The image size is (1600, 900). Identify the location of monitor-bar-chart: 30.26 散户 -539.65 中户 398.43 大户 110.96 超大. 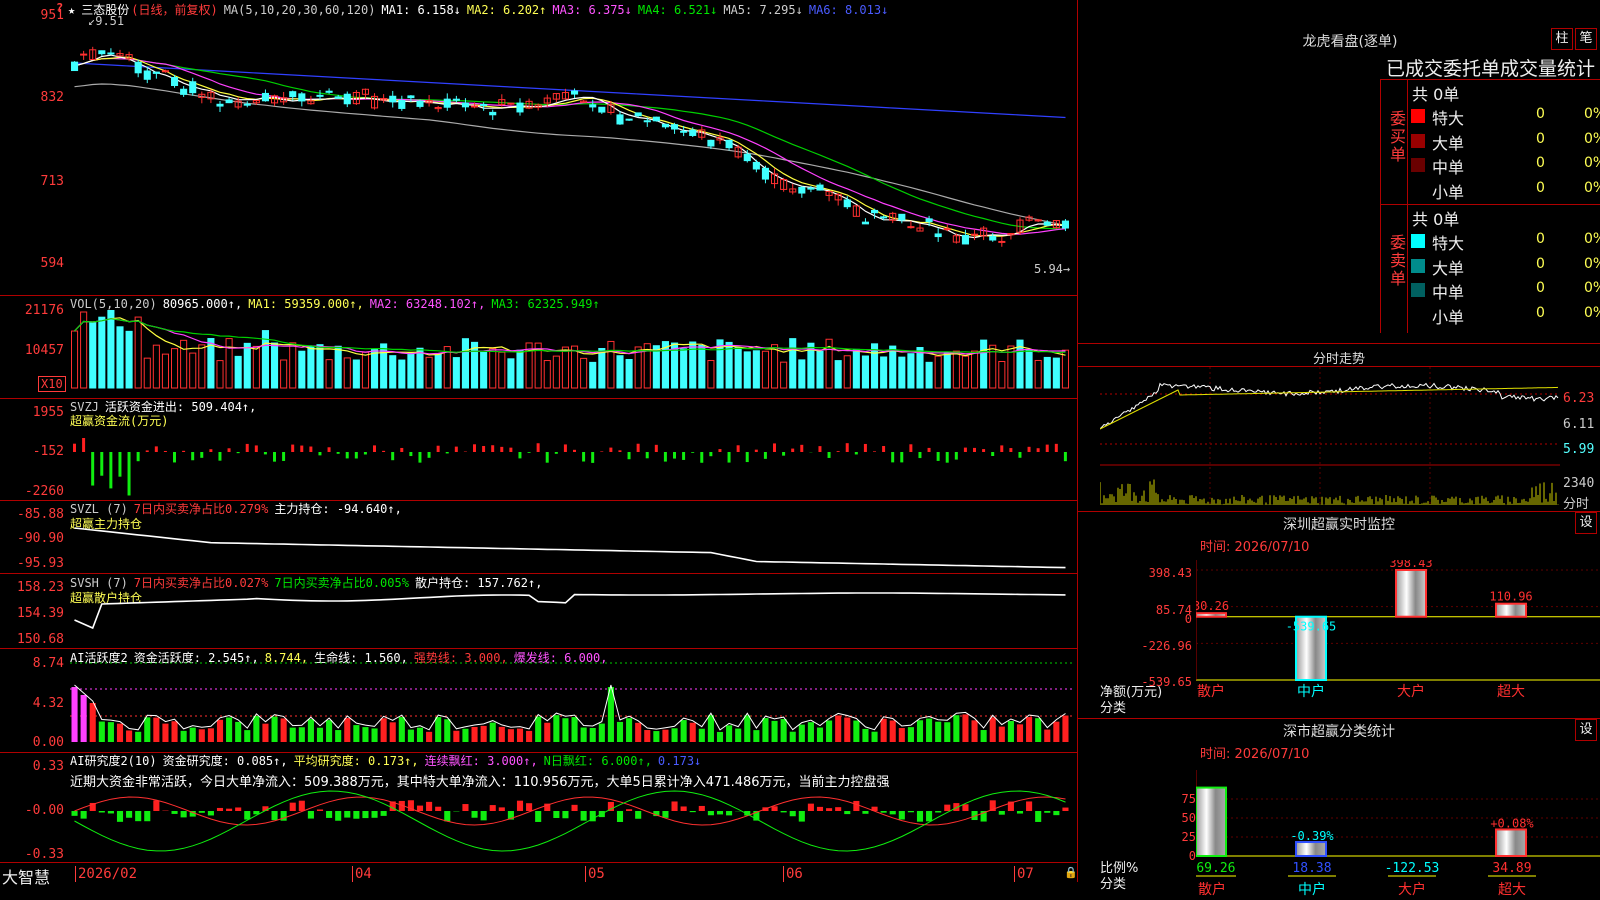
(1398, 630).